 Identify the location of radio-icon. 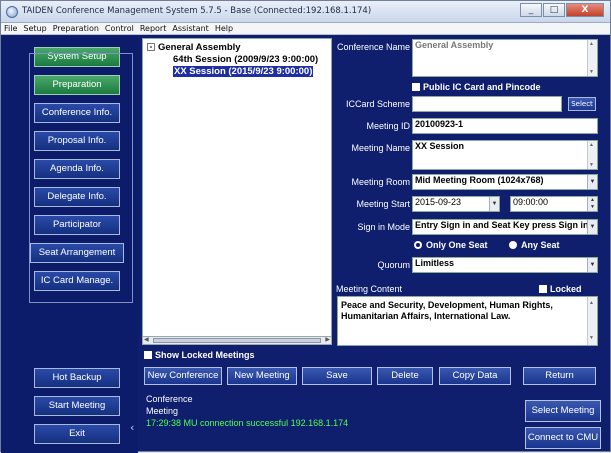
(513, 245).